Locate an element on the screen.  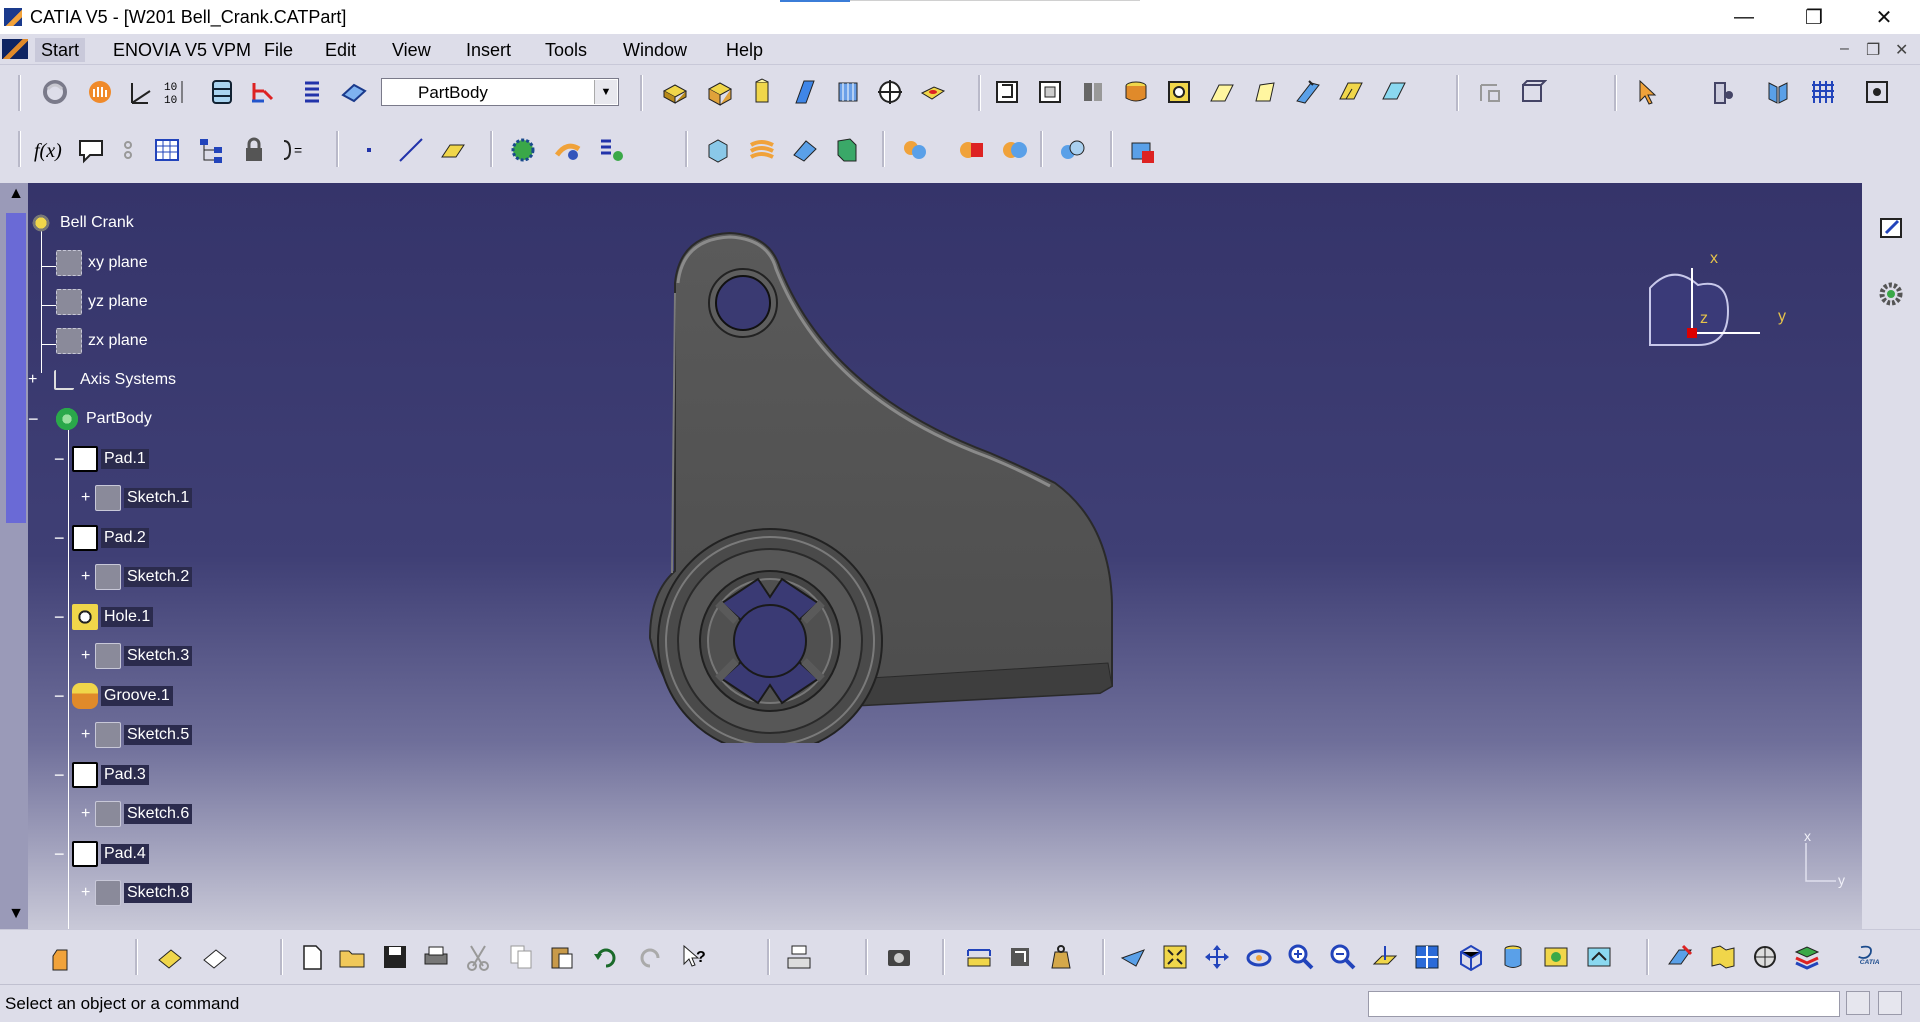
chevron-down-icon: ▼ is located at coordinates (605, 92).